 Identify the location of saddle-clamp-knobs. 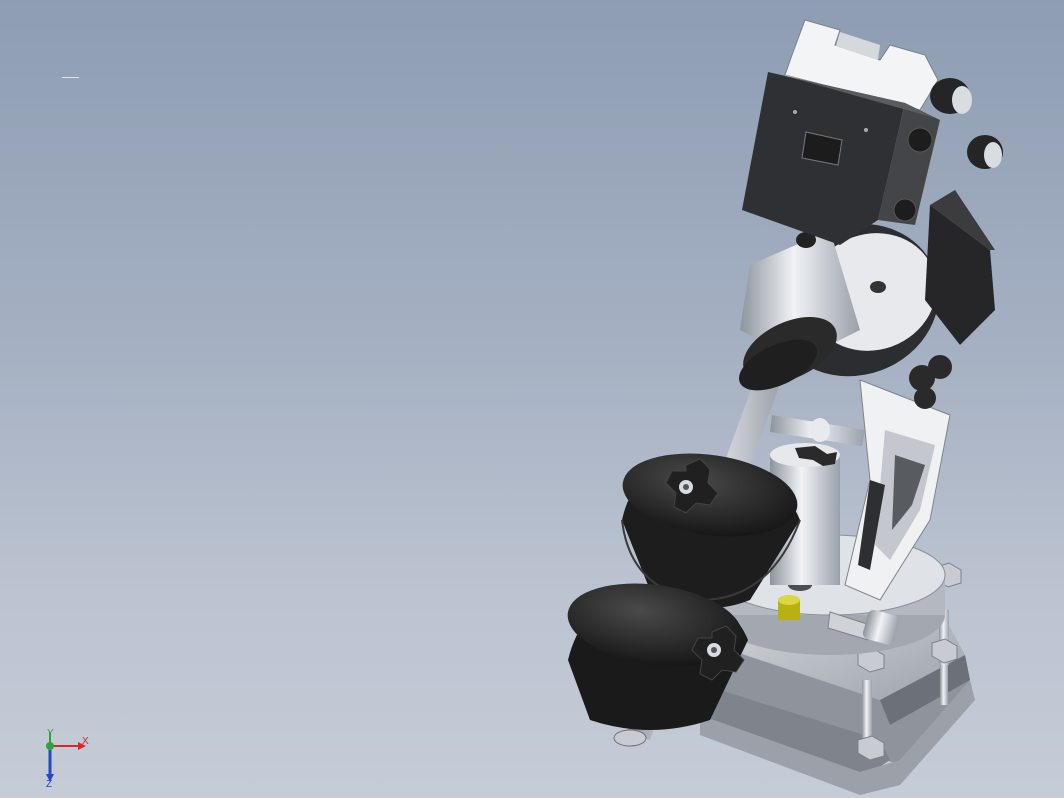
(966, 123).